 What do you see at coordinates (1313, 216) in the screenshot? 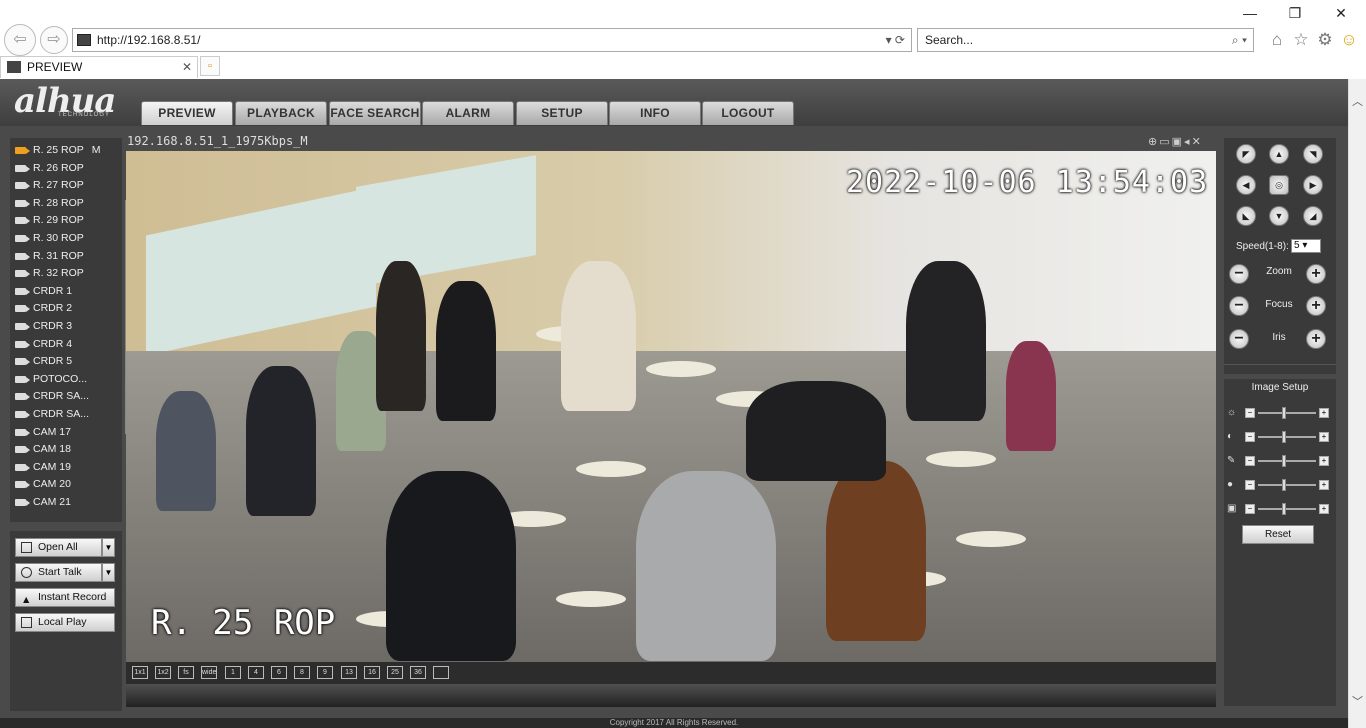
I see `ptz-down-right-button: ◢` at bounding box center [1313, 216].